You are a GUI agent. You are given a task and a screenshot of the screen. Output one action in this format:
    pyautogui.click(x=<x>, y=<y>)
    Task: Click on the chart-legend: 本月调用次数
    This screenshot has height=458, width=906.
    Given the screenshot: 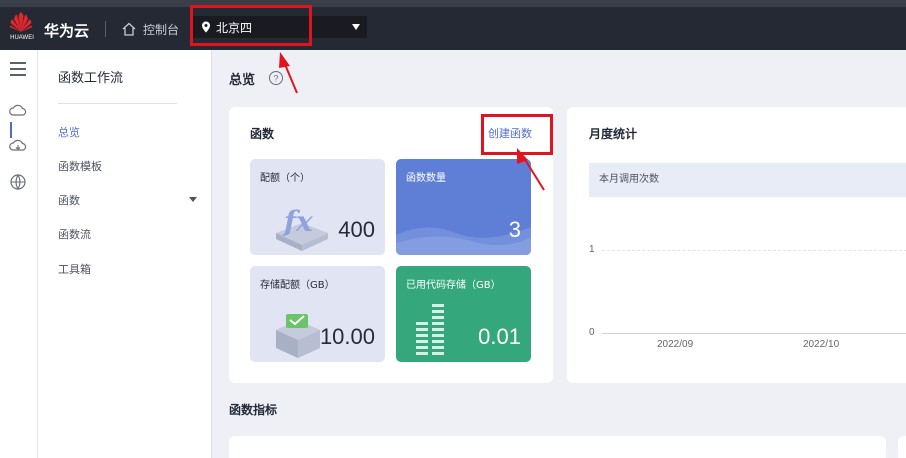 What is the action you would take?
    pyautogui.click(x=747, y=180)
    